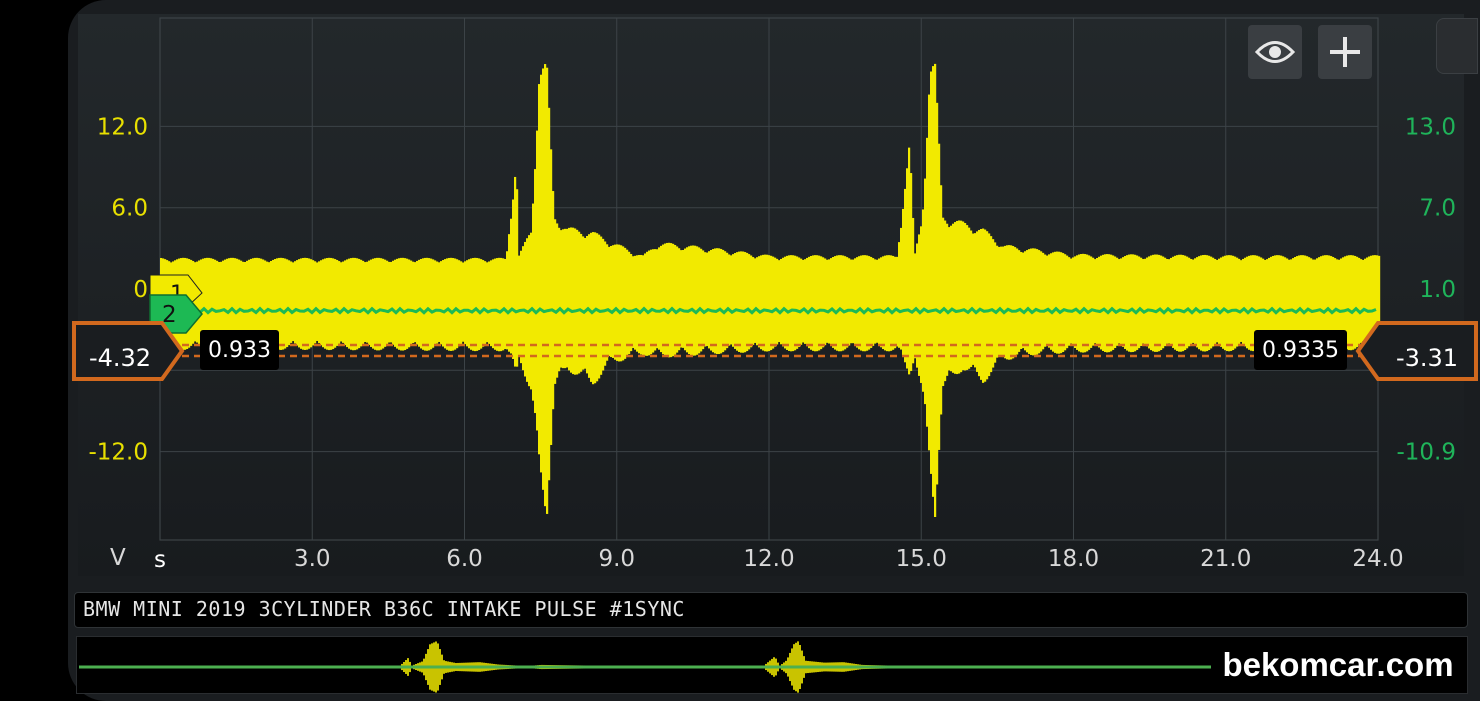  What do you see at coordinates (1437, 290) in the screenshot?
I see `y-right-tick-label: 1.0` at bounding box center [1437, 290].